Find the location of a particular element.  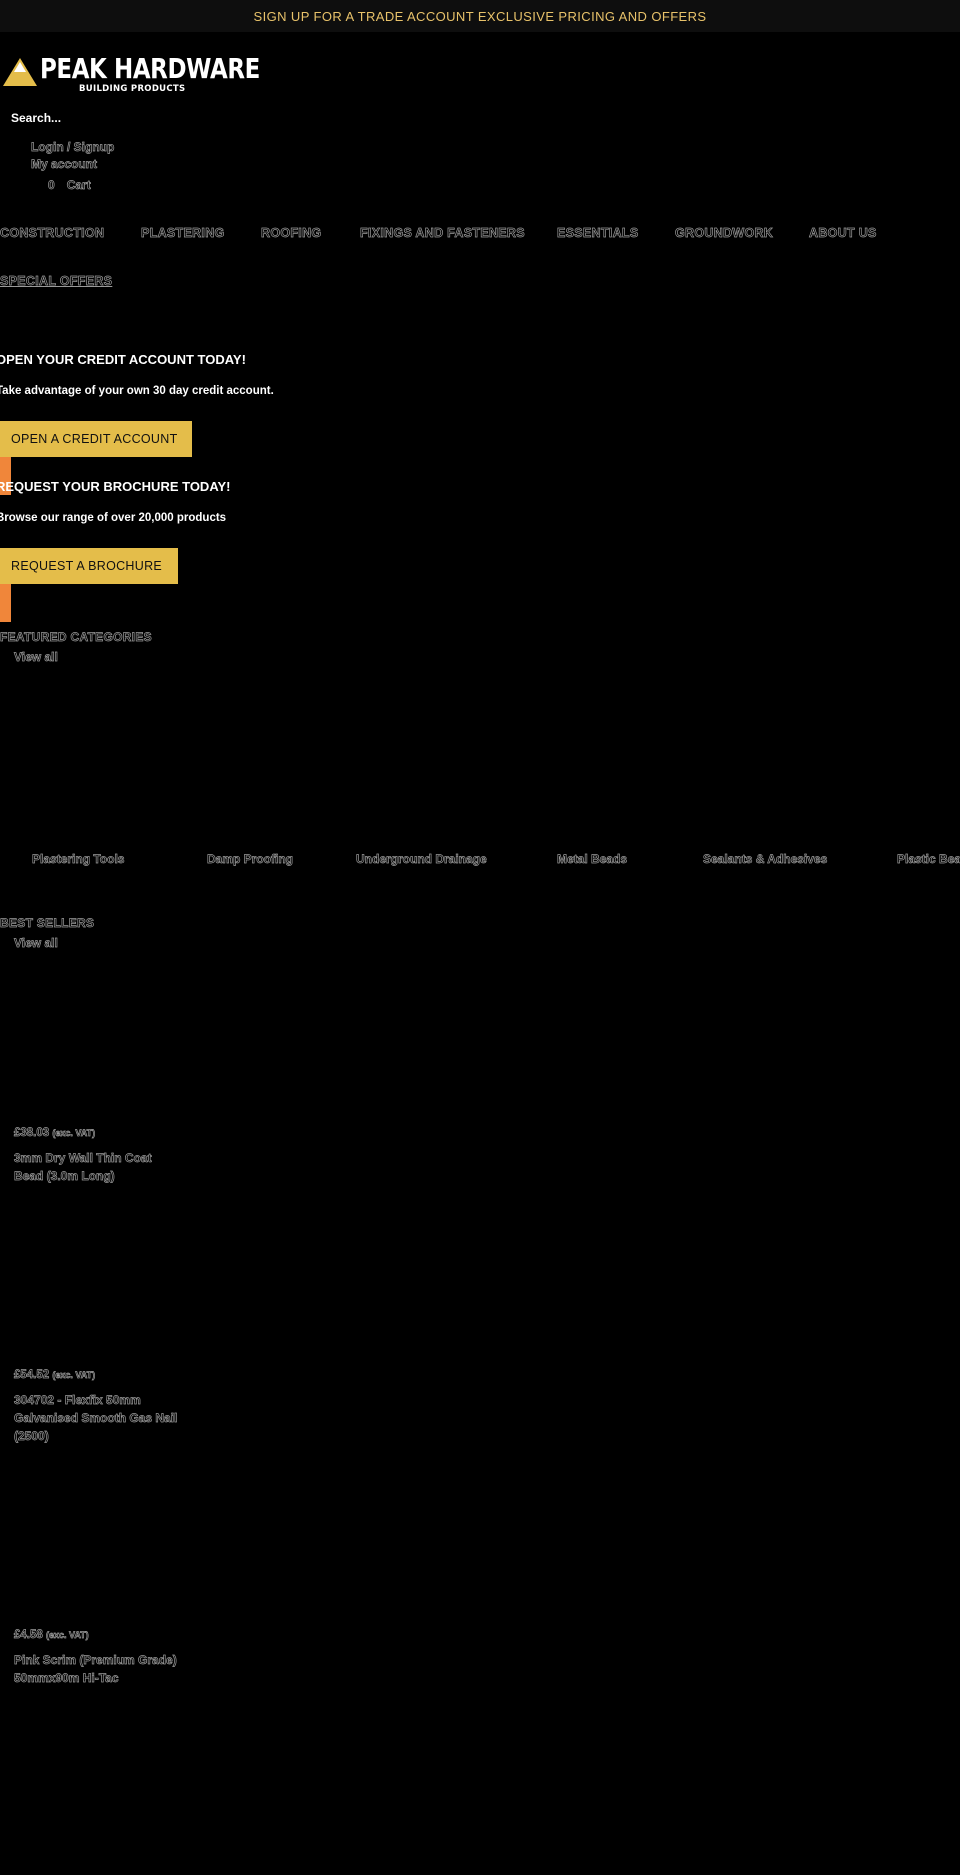

cart-link: 0 Cart is located at coordinates (69, 185).